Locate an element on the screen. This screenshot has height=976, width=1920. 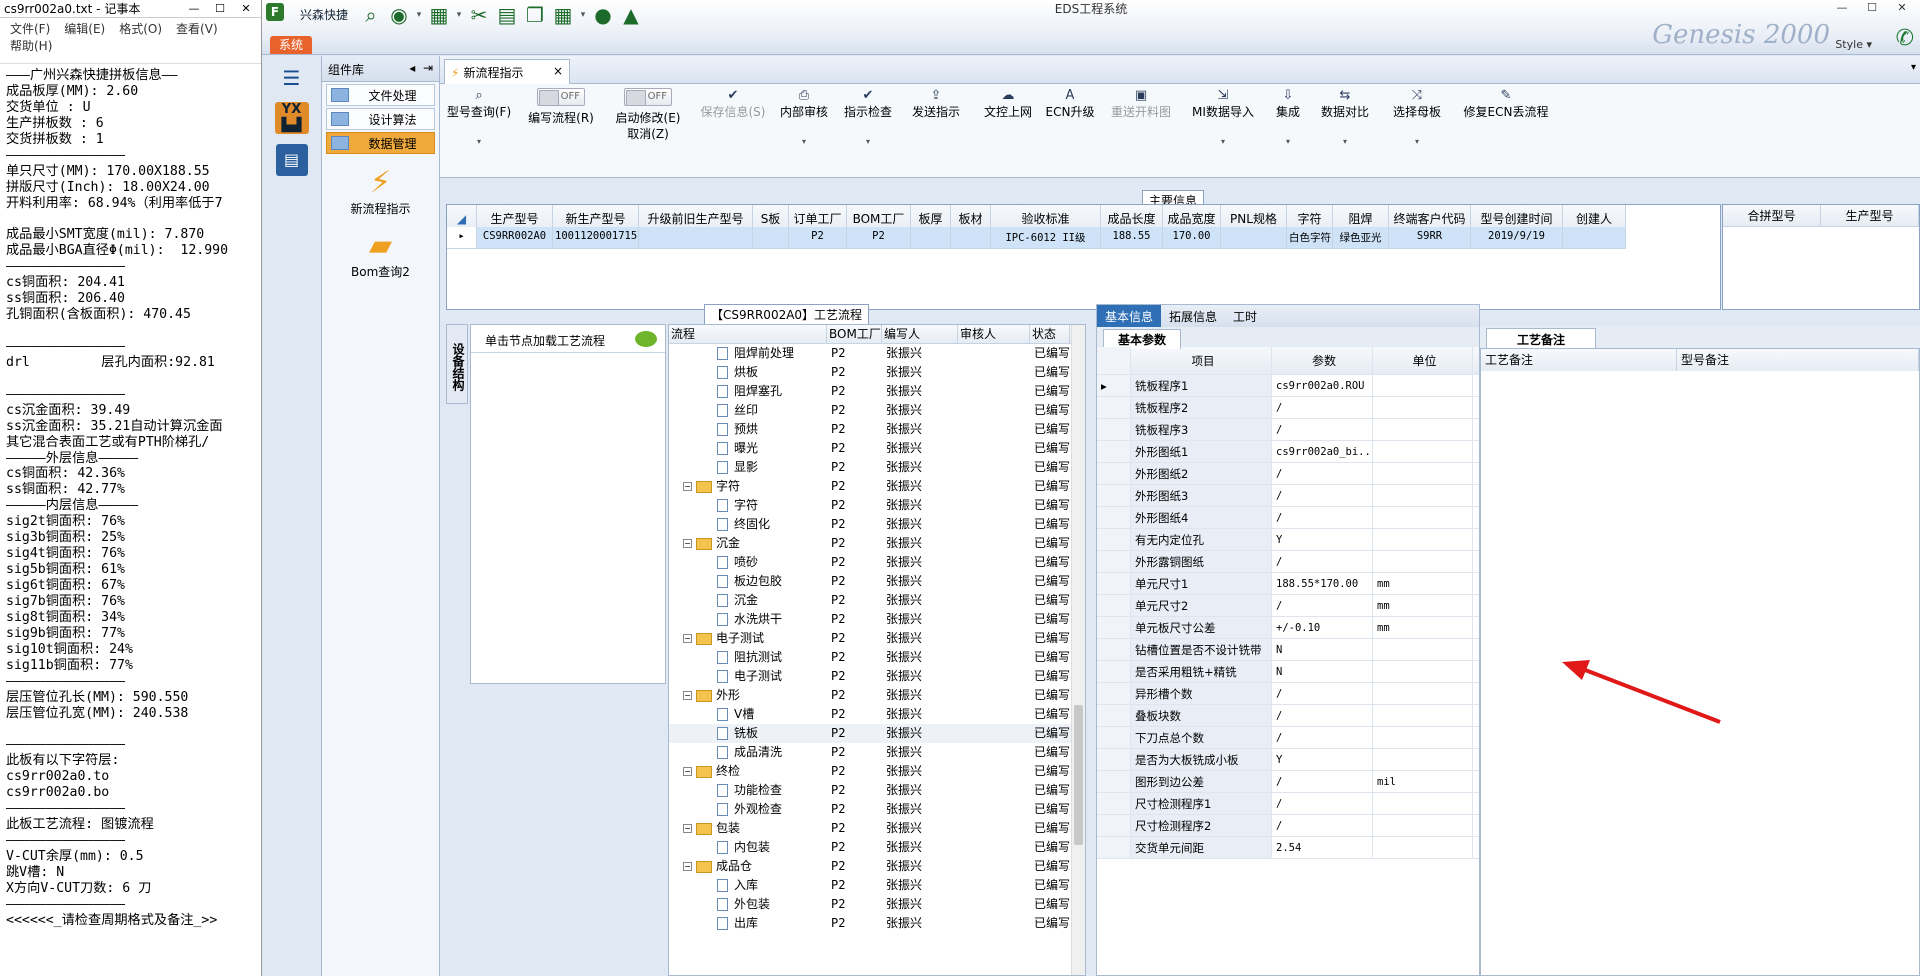
toolbar-button-8: A ECN升级 is located at coordinates (1070, 104).